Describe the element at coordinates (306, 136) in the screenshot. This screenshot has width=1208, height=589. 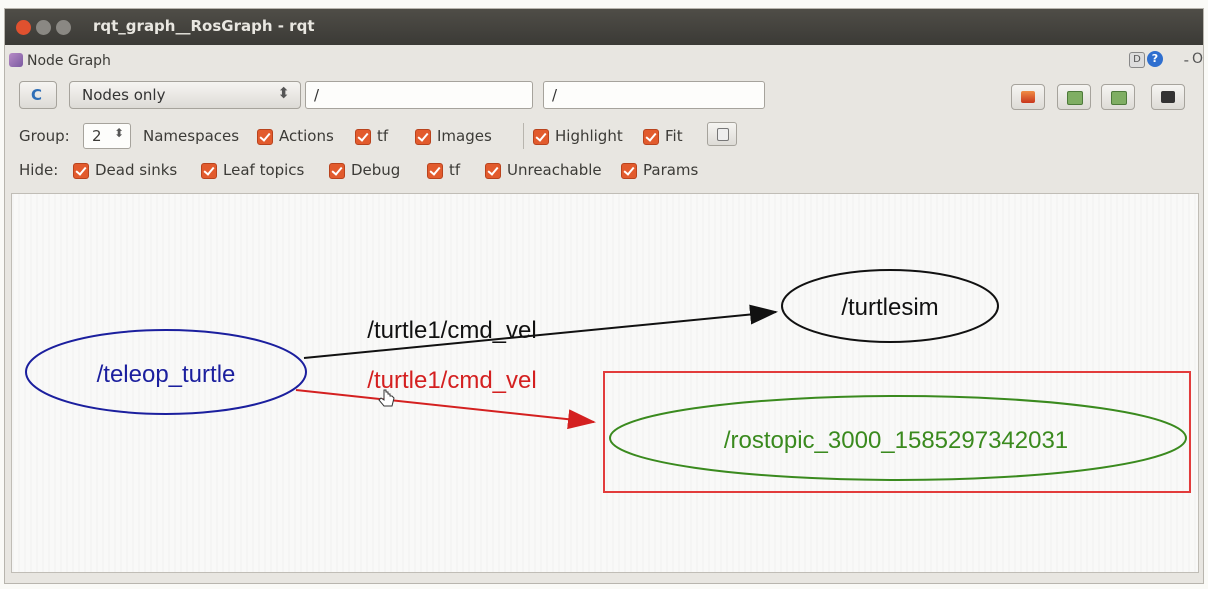
I see `actions-label: Actions` at that location.